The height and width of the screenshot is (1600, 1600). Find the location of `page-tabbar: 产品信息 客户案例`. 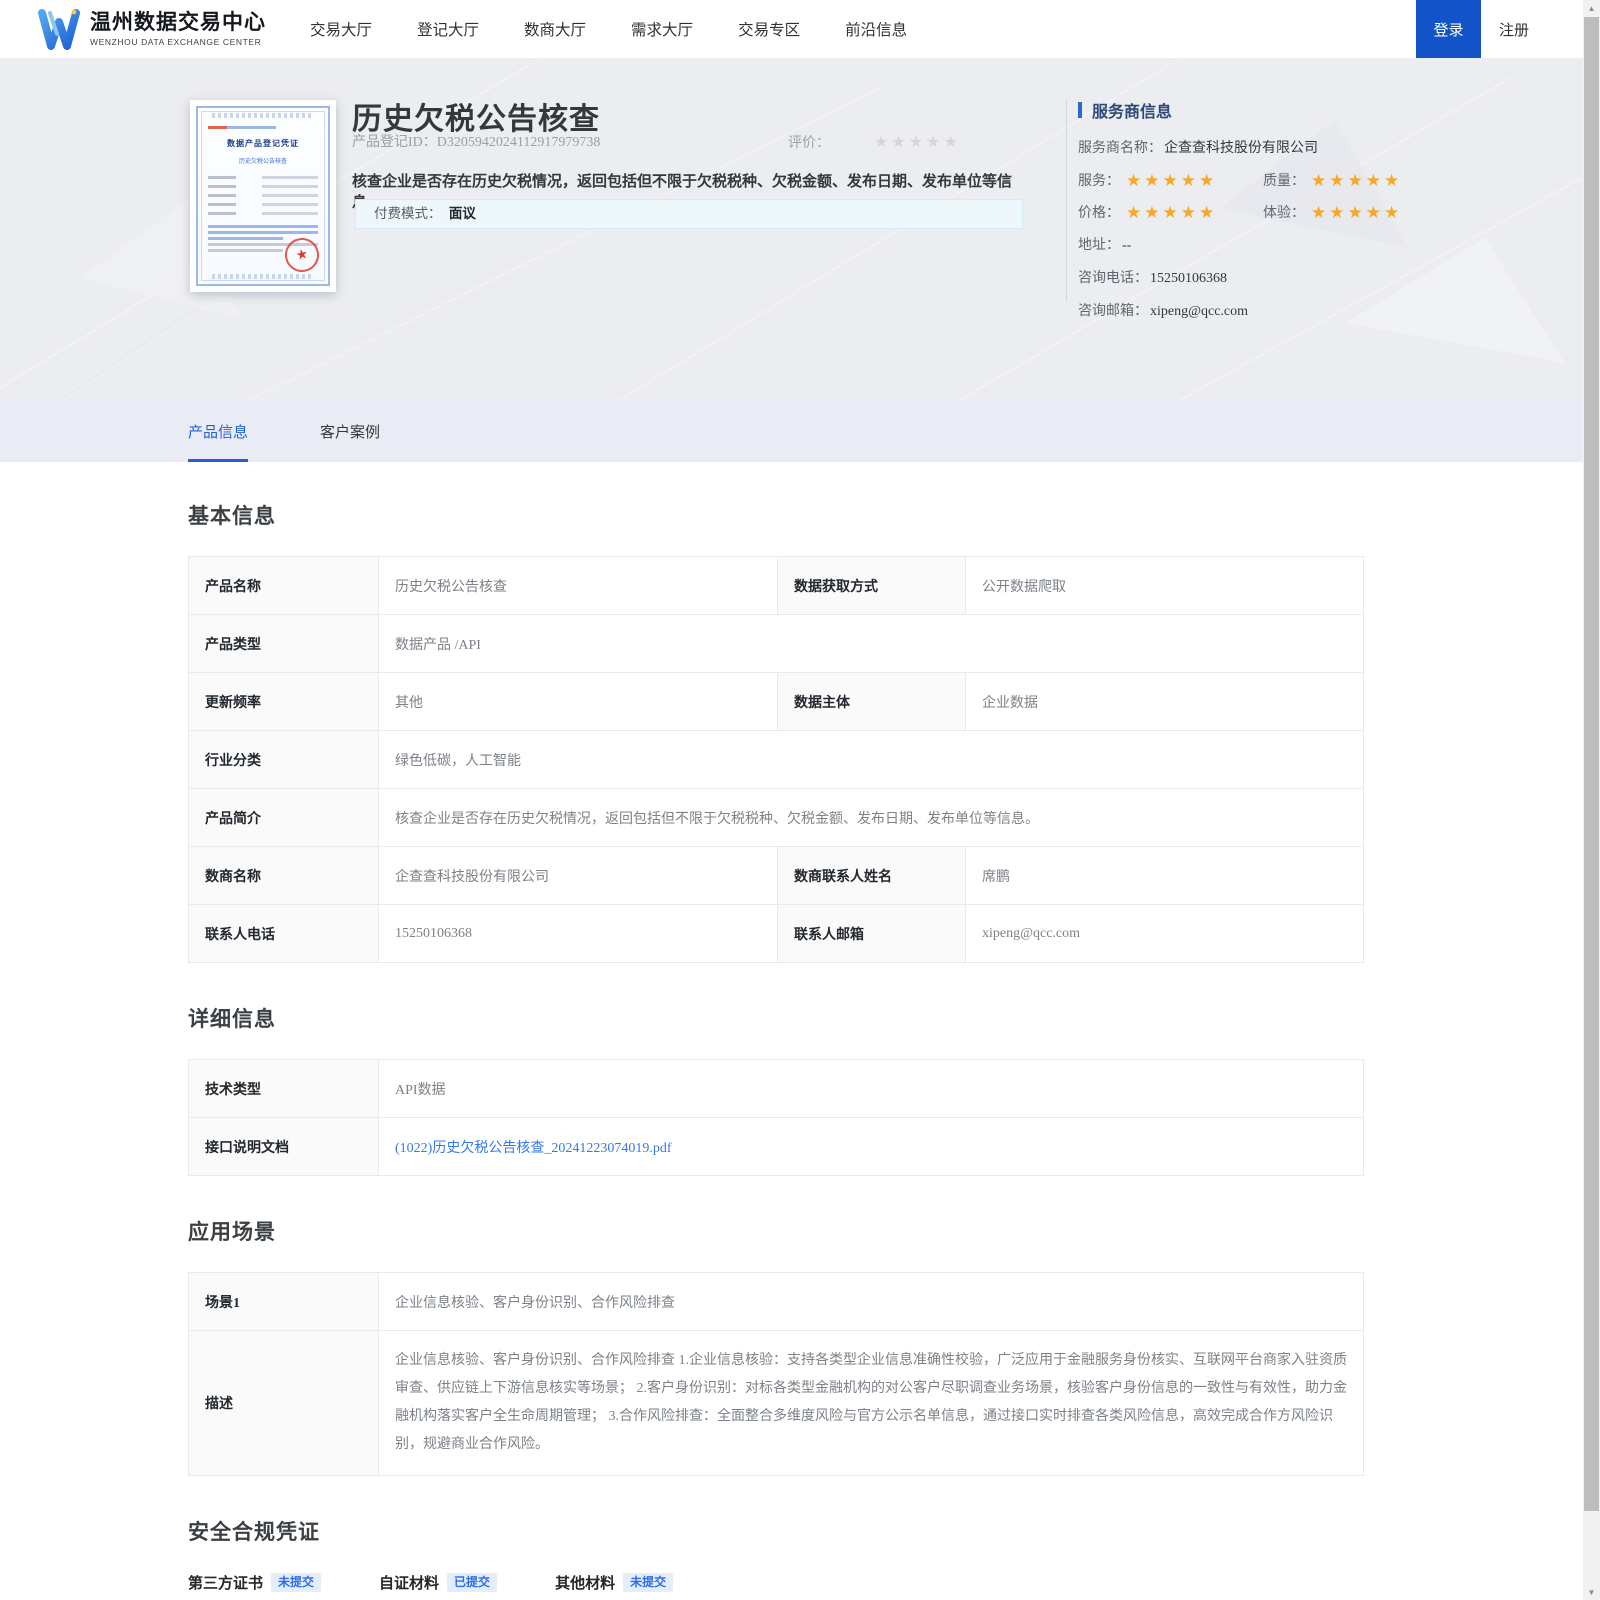

page-tabbar: 产品信息 客户案例 is located at coordinates (800, 431).